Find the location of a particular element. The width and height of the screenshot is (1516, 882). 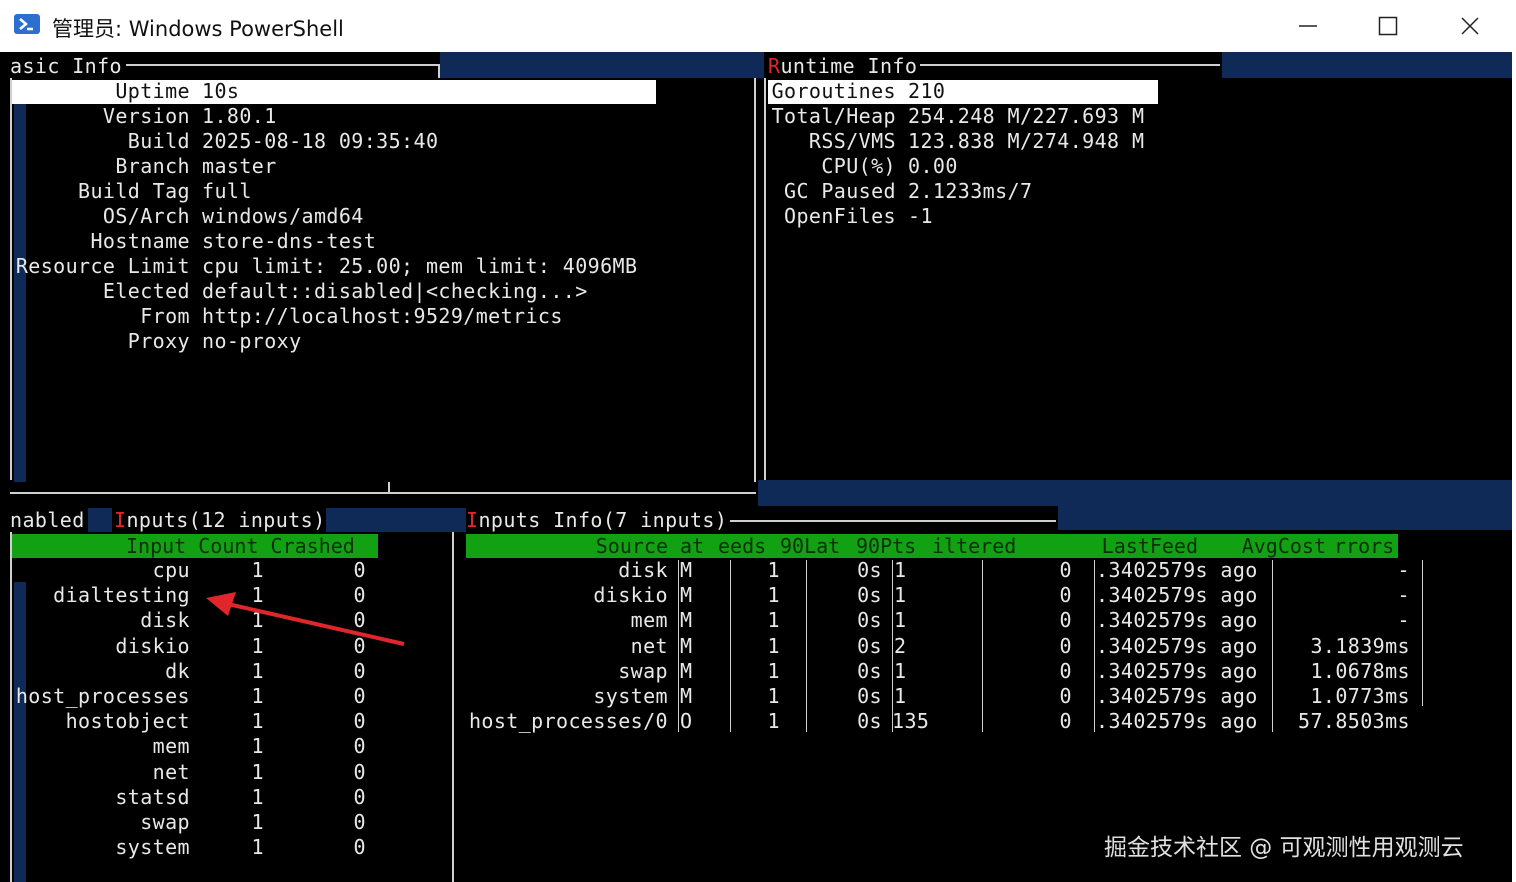

maximize-button is located at coordinates (1388, 26).